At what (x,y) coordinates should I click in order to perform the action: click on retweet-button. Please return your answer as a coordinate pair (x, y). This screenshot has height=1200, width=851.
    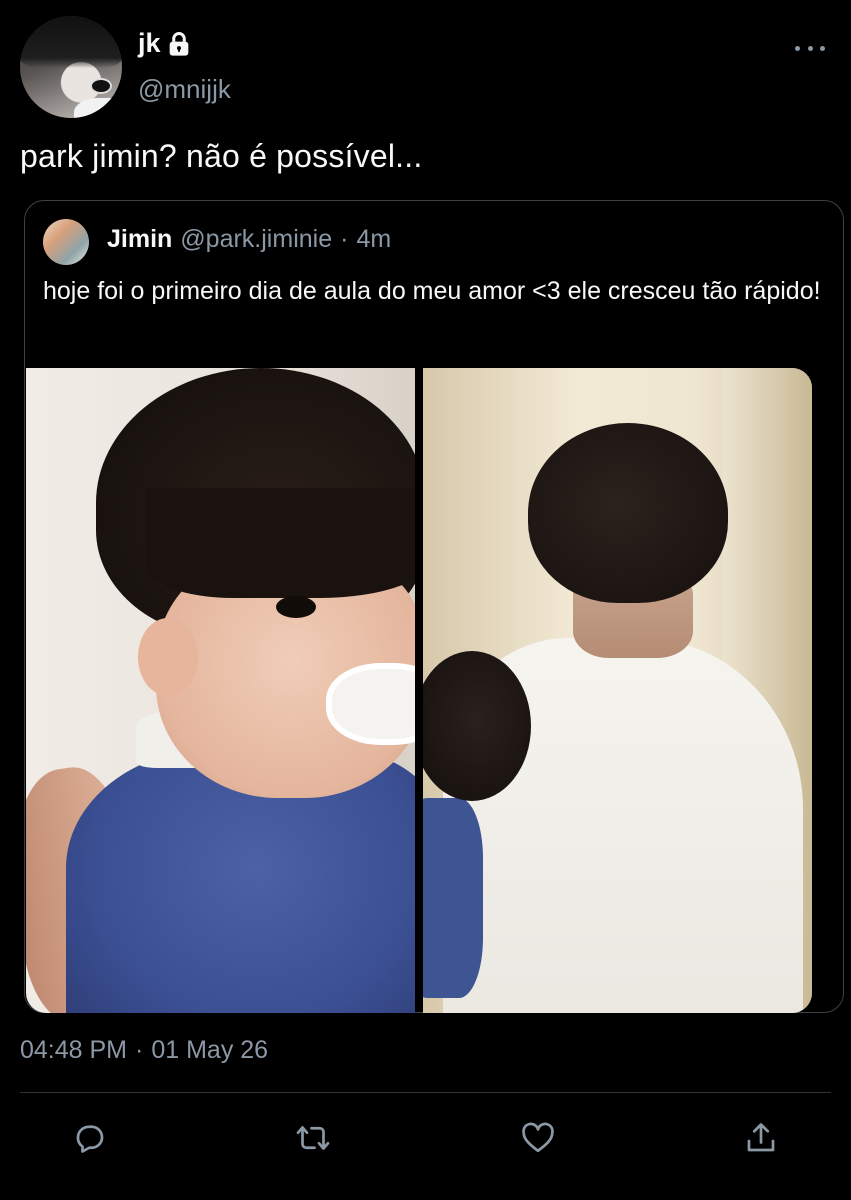
    Looking at the image, I should click on (313, 1138).